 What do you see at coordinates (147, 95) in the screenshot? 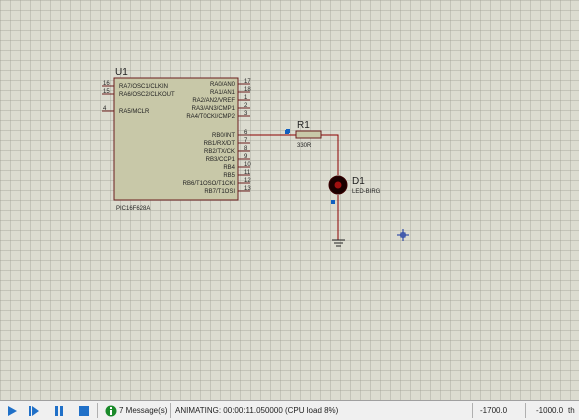
I see `pin-name: RA6/OSC2/CLKOUT` at bounding box center [147, 95].